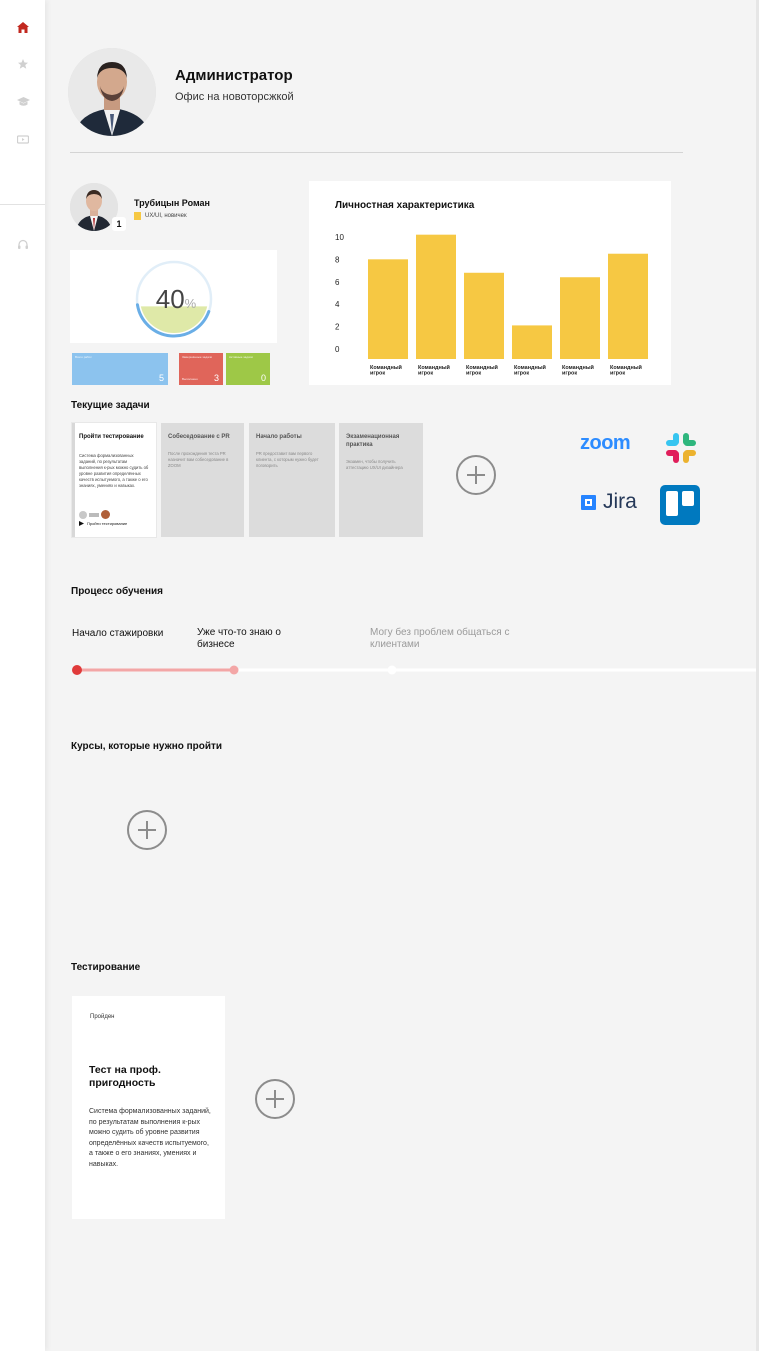  I want to click on star-icon, so click(23, 64).